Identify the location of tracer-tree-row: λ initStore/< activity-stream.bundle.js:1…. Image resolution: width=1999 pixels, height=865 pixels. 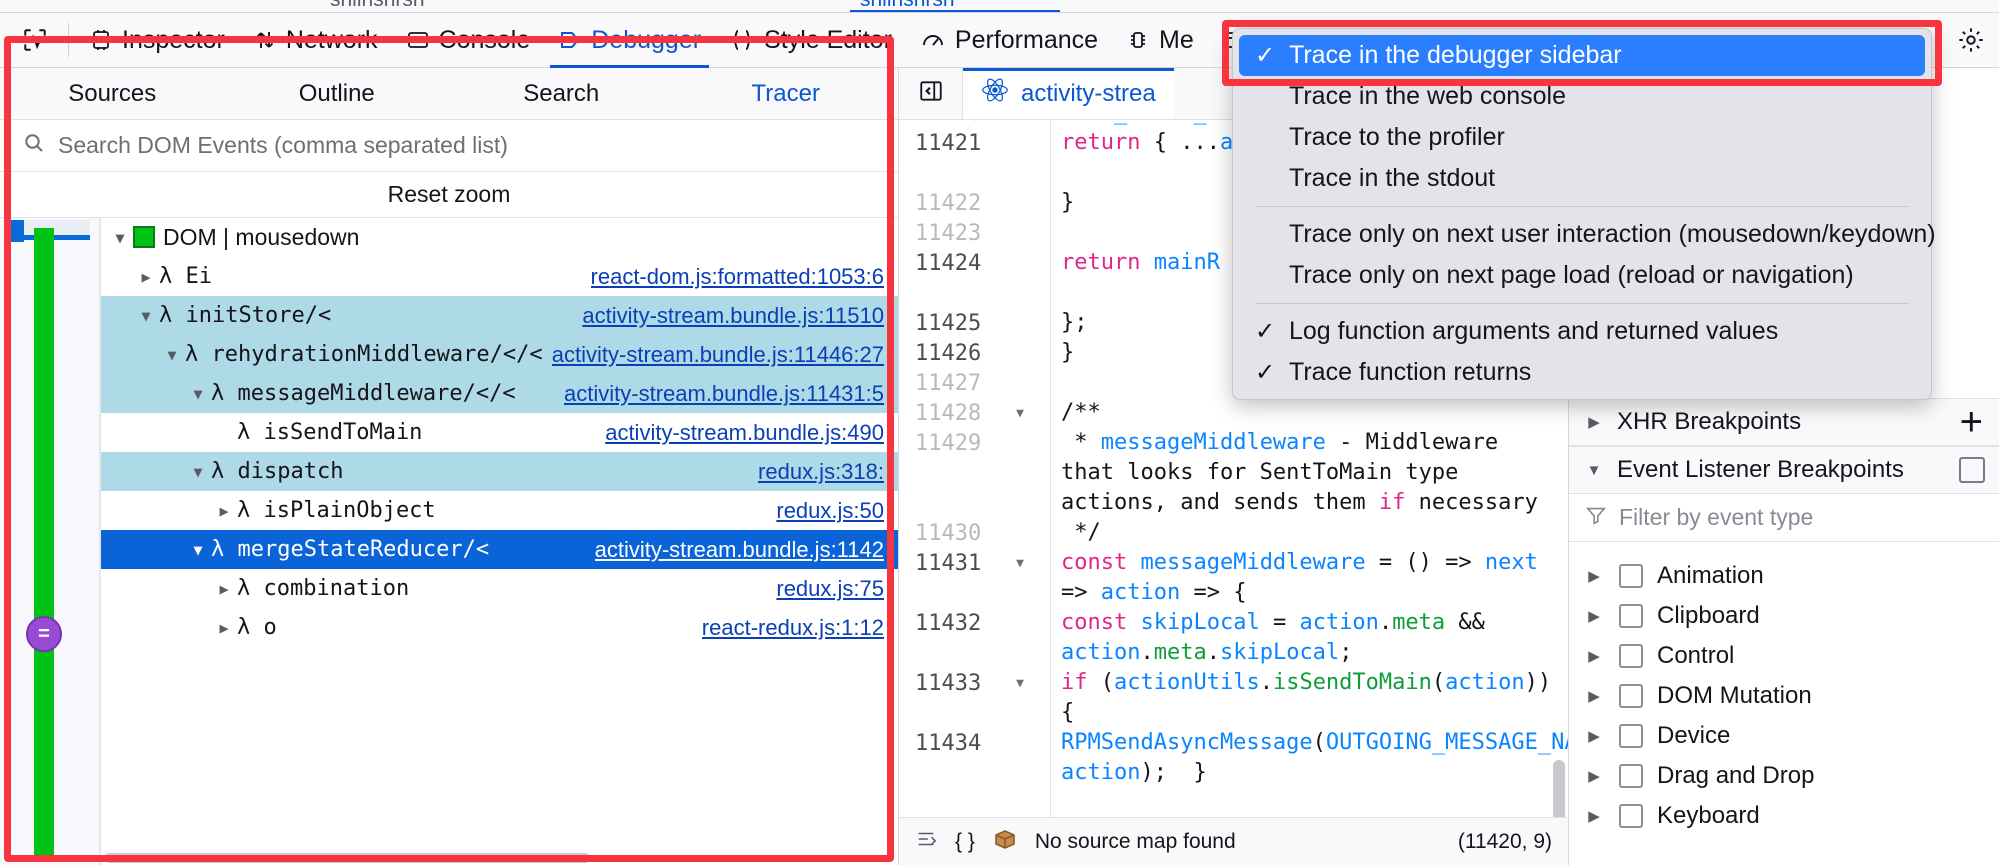
(499, 315).